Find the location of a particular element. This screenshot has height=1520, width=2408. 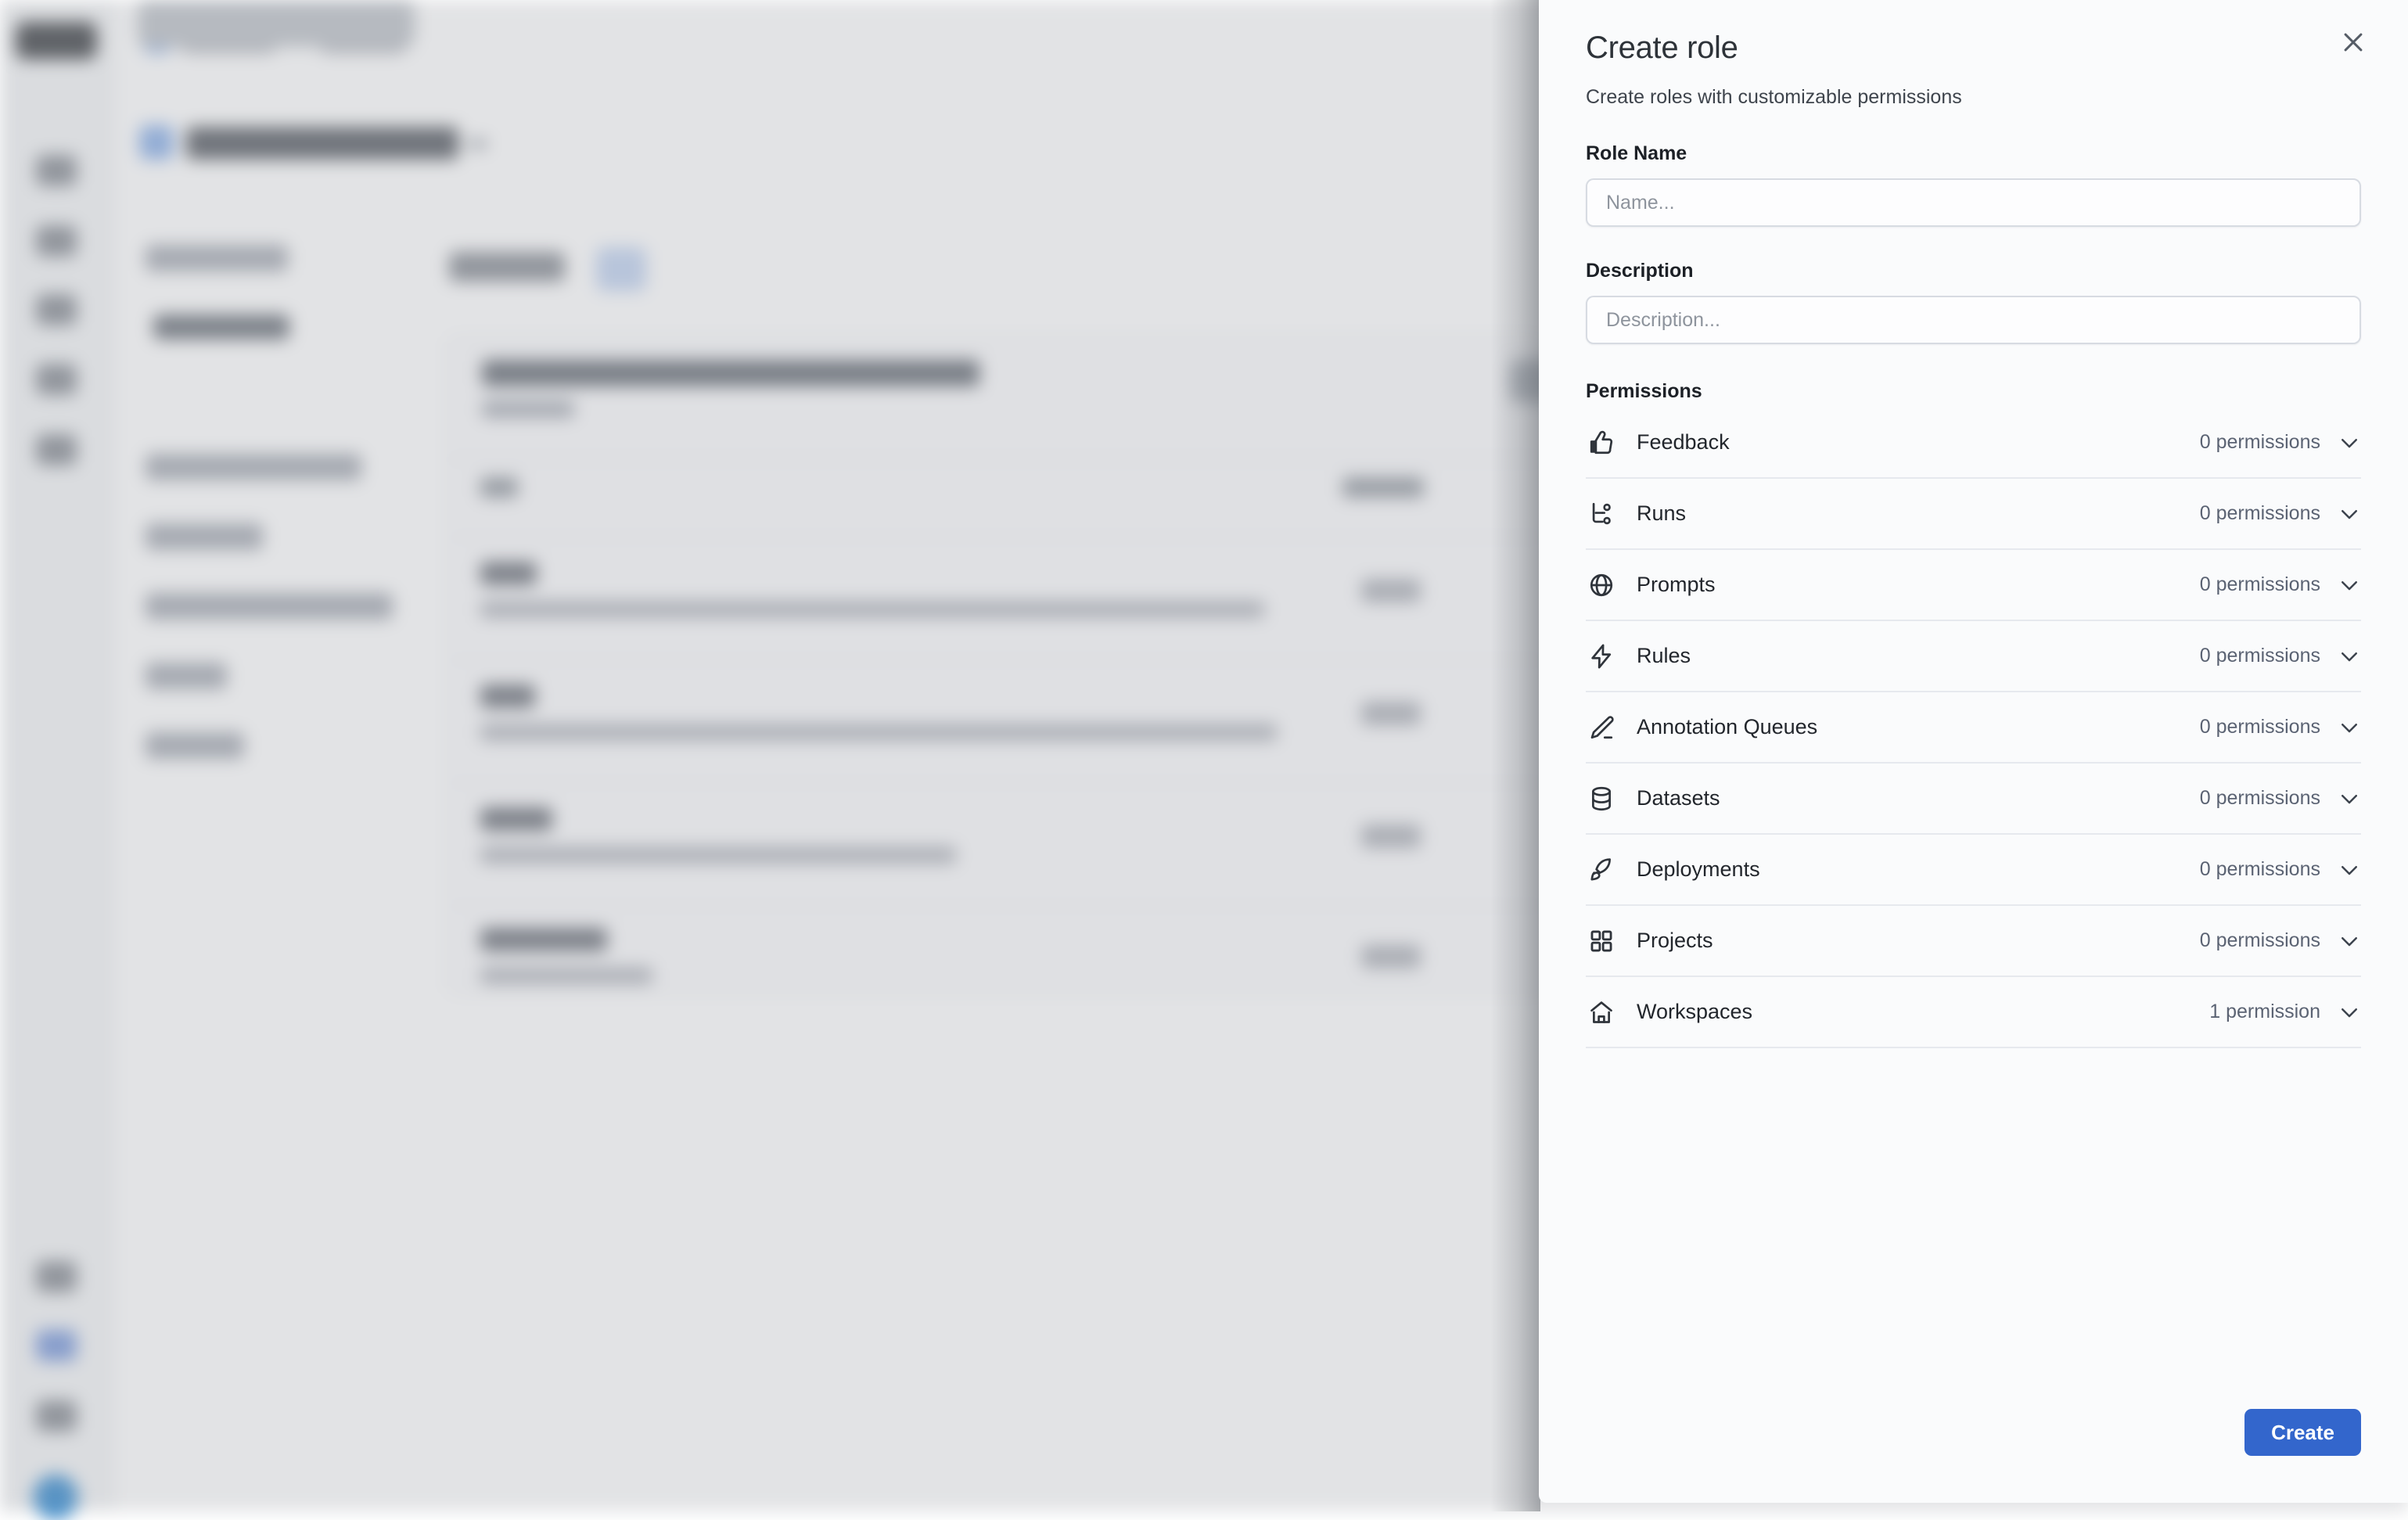

close-button is located at coordinates (2353, 42).